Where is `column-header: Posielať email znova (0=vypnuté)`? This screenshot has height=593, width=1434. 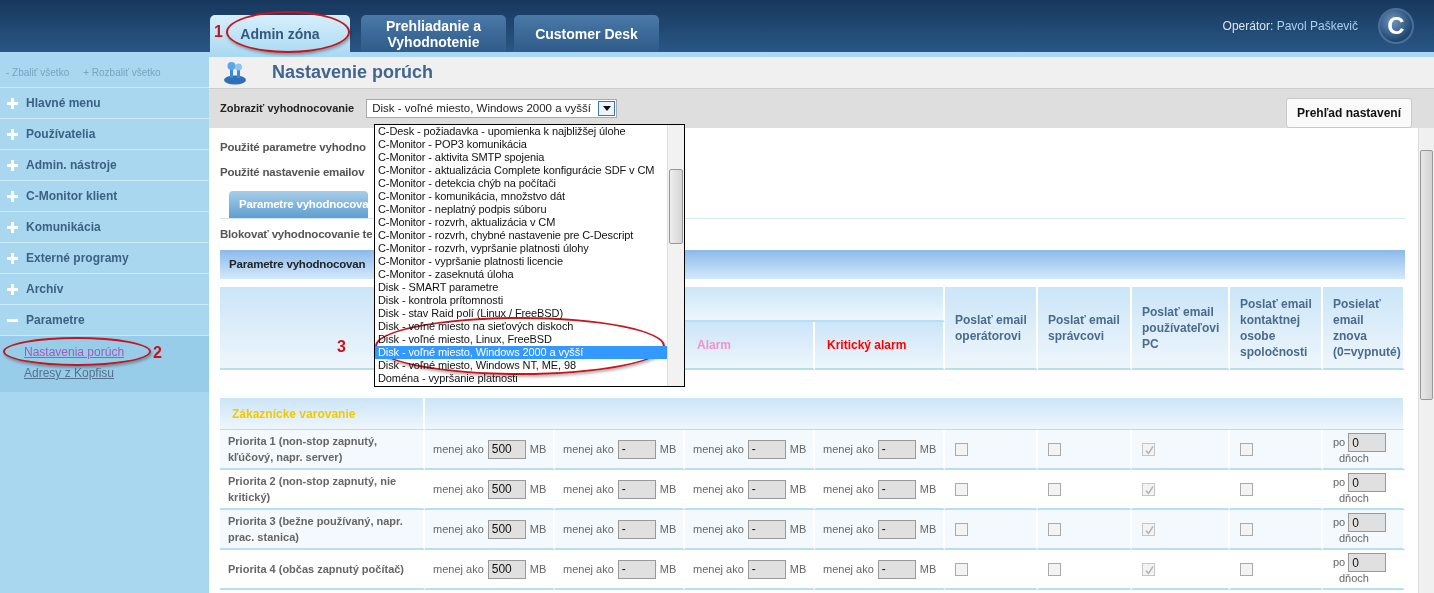 column-header: Posielať email znova (0=vypnuté) is located at coordinates (1364, 328).